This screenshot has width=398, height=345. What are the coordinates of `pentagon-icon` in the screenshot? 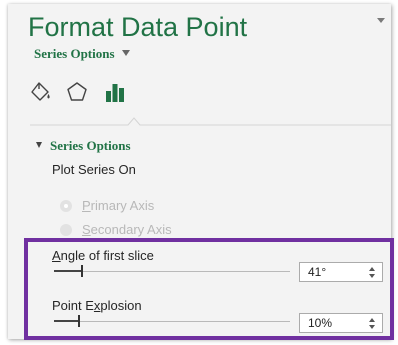 It's located at (77, 94).